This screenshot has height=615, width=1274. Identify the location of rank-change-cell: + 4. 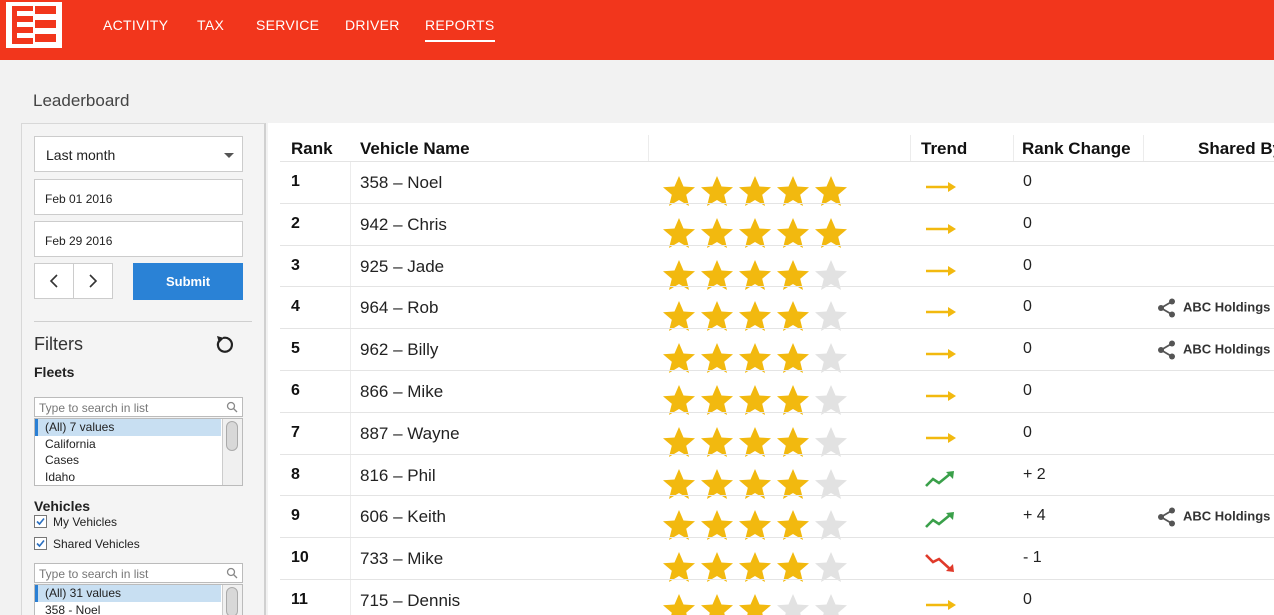
(1034, 516).